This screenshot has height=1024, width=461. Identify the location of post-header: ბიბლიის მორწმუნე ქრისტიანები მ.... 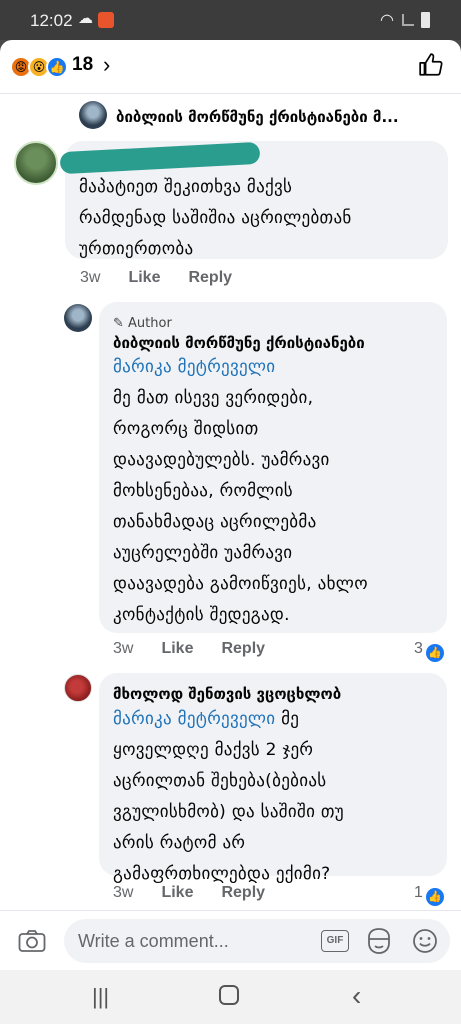
(230, 116).